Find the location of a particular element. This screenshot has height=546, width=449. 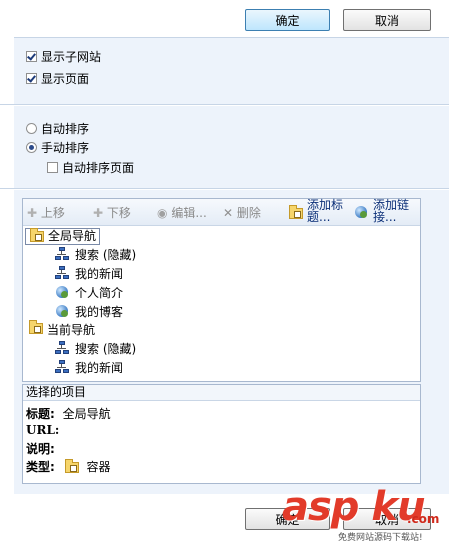

title-row: 标题: 全局导航 is located at coordinates (68, 413).